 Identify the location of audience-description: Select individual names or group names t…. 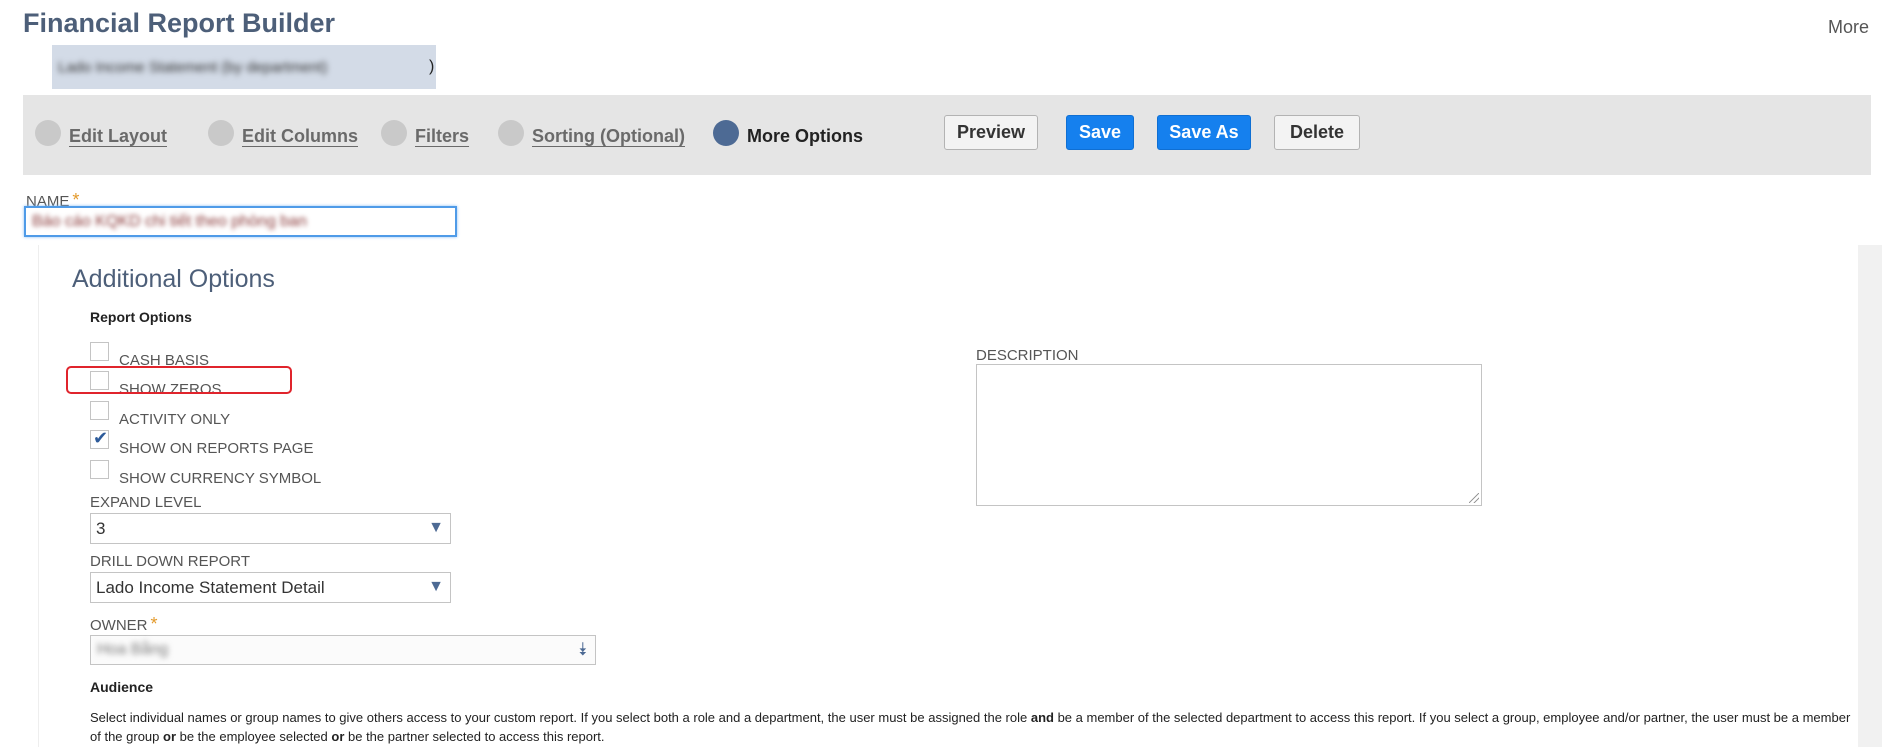
(975, 727).